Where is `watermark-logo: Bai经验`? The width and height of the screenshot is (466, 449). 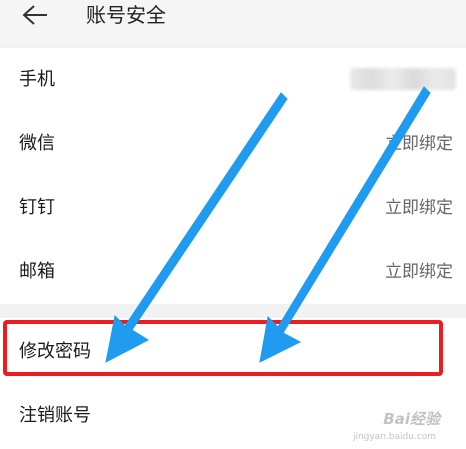 watermark-logo: Bai经验 is located at coordinates (411, 419).